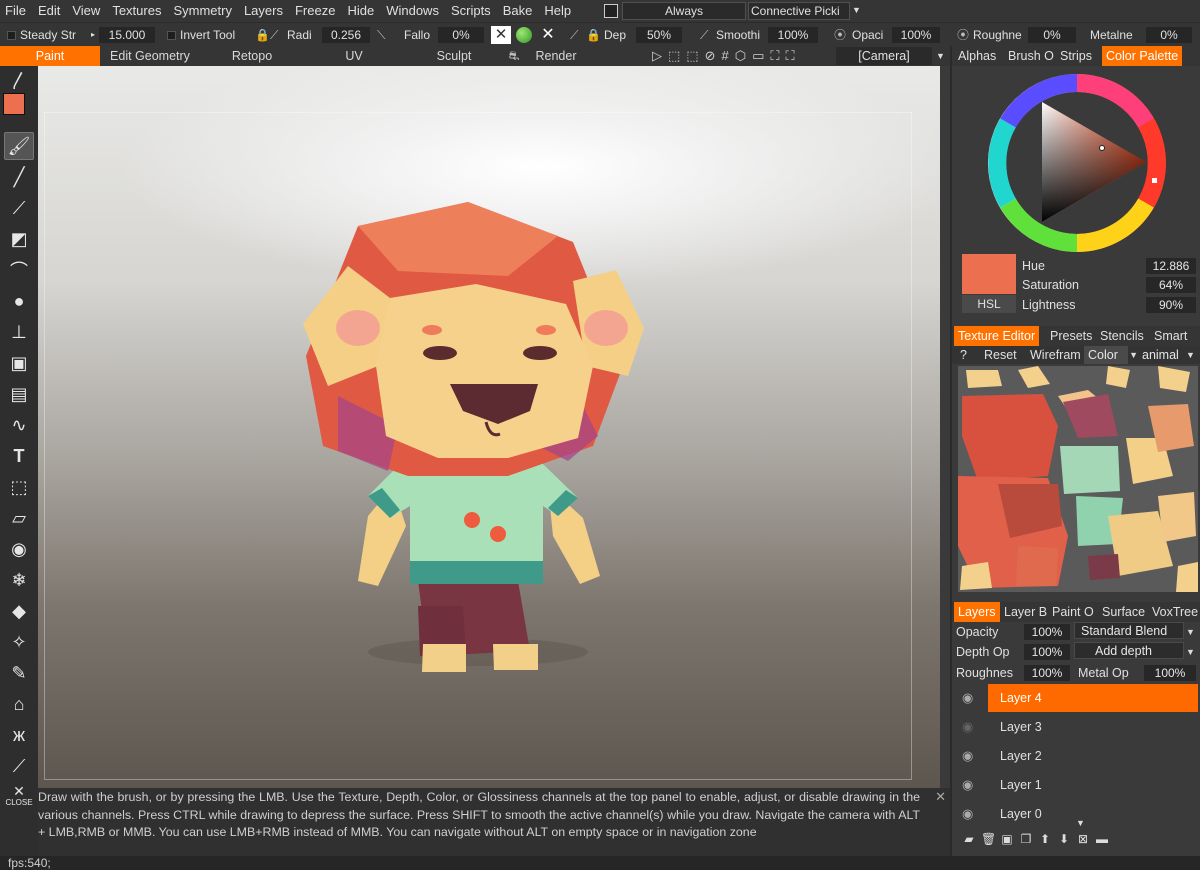 The image size is (1200, 870). Describe the element at coordinates (1047, 652) in the screenshot. I see `depth-opacity-value: 100%` at that location.